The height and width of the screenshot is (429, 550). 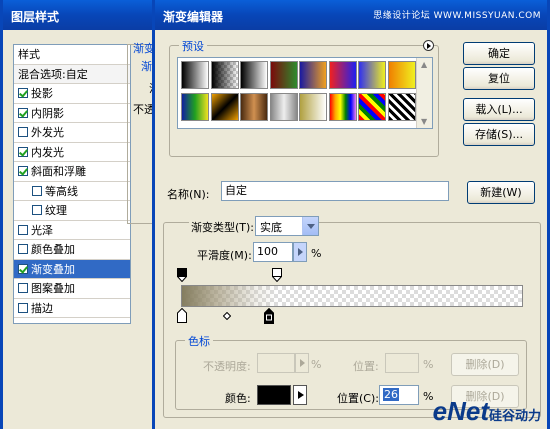 What do you see at coordinates (58, 171) in the screenshot?
I see `style-list-label: 斜面和浮雕` at bounding box center [58, 171].